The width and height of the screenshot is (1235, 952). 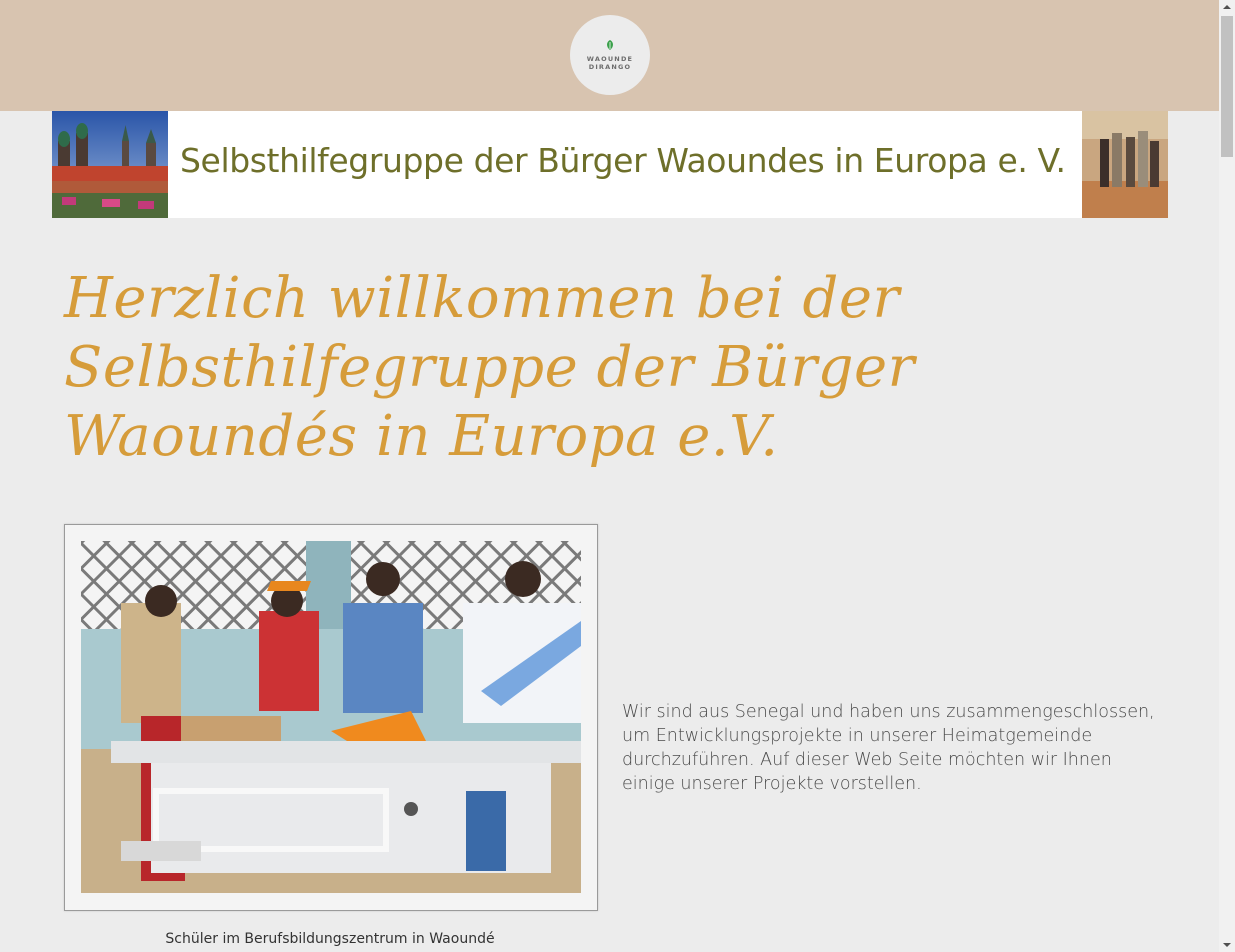 I want to click on logo-text-line2: DIRANGO, so click(x=610, y=67).